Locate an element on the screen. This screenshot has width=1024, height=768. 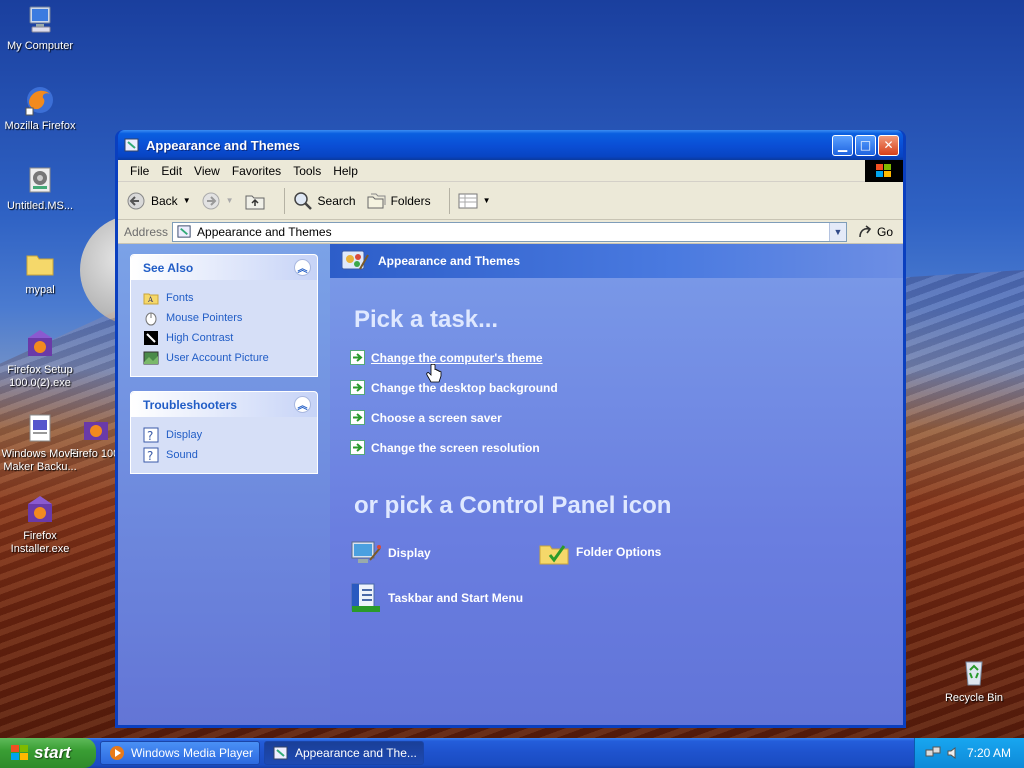
desktop-icon-mypal: mypal is located at coordinates (40, 272).